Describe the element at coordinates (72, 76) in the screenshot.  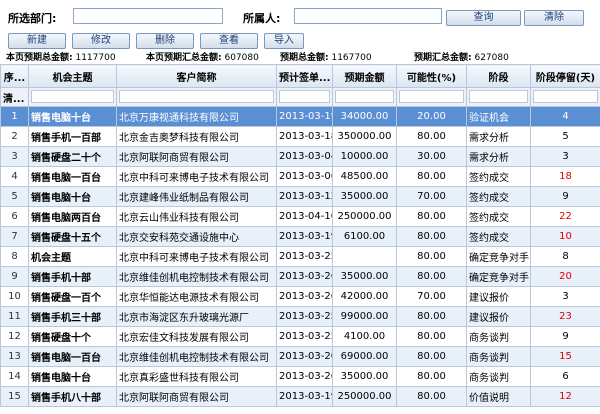
I see `col-header-subject: 机会主题` at that location.